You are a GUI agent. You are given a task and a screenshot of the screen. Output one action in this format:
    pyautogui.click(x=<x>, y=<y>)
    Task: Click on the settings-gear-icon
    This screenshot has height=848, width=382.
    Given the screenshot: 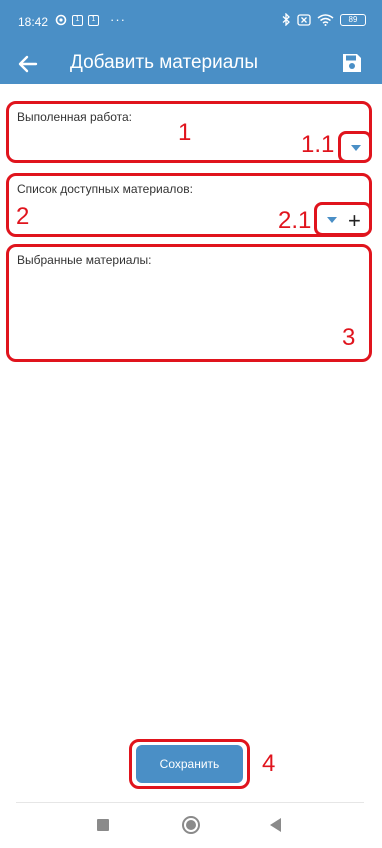 What is the action you would take?
    pyautogui.click(x=61, y=20)
    